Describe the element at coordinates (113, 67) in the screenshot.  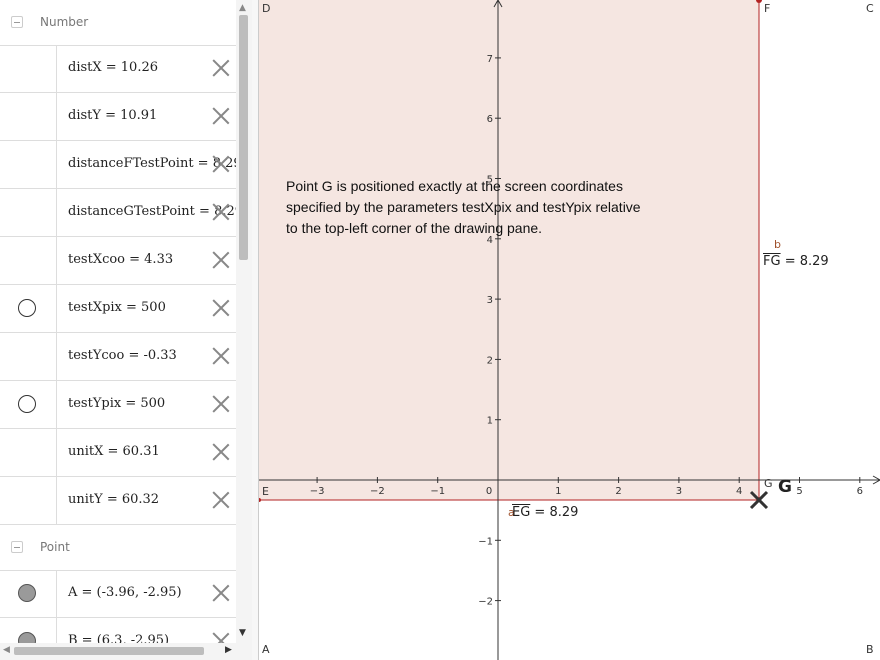
I see `algebra-row-text: distX = 10.26` at that location.